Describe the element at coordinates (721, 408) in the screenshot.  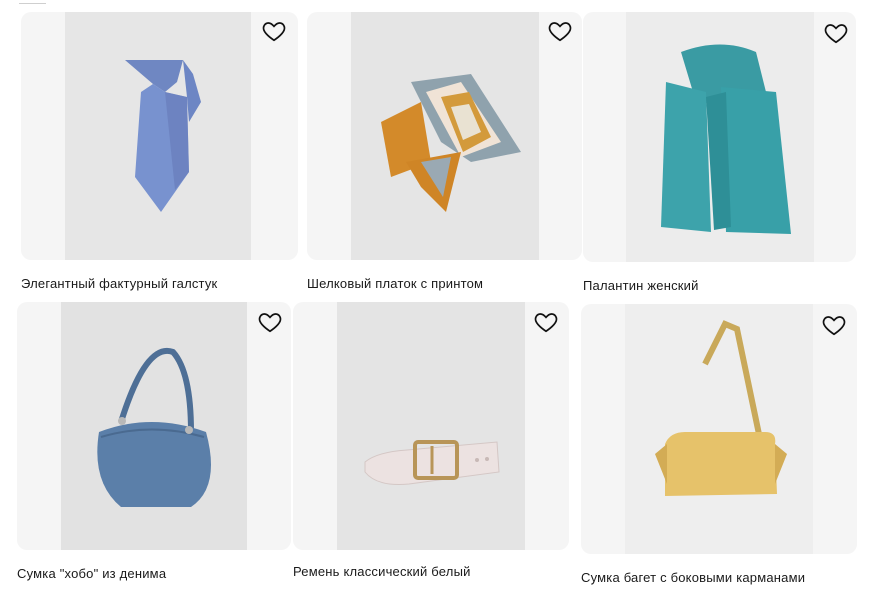
I see `baguette-bag-image` at that location.